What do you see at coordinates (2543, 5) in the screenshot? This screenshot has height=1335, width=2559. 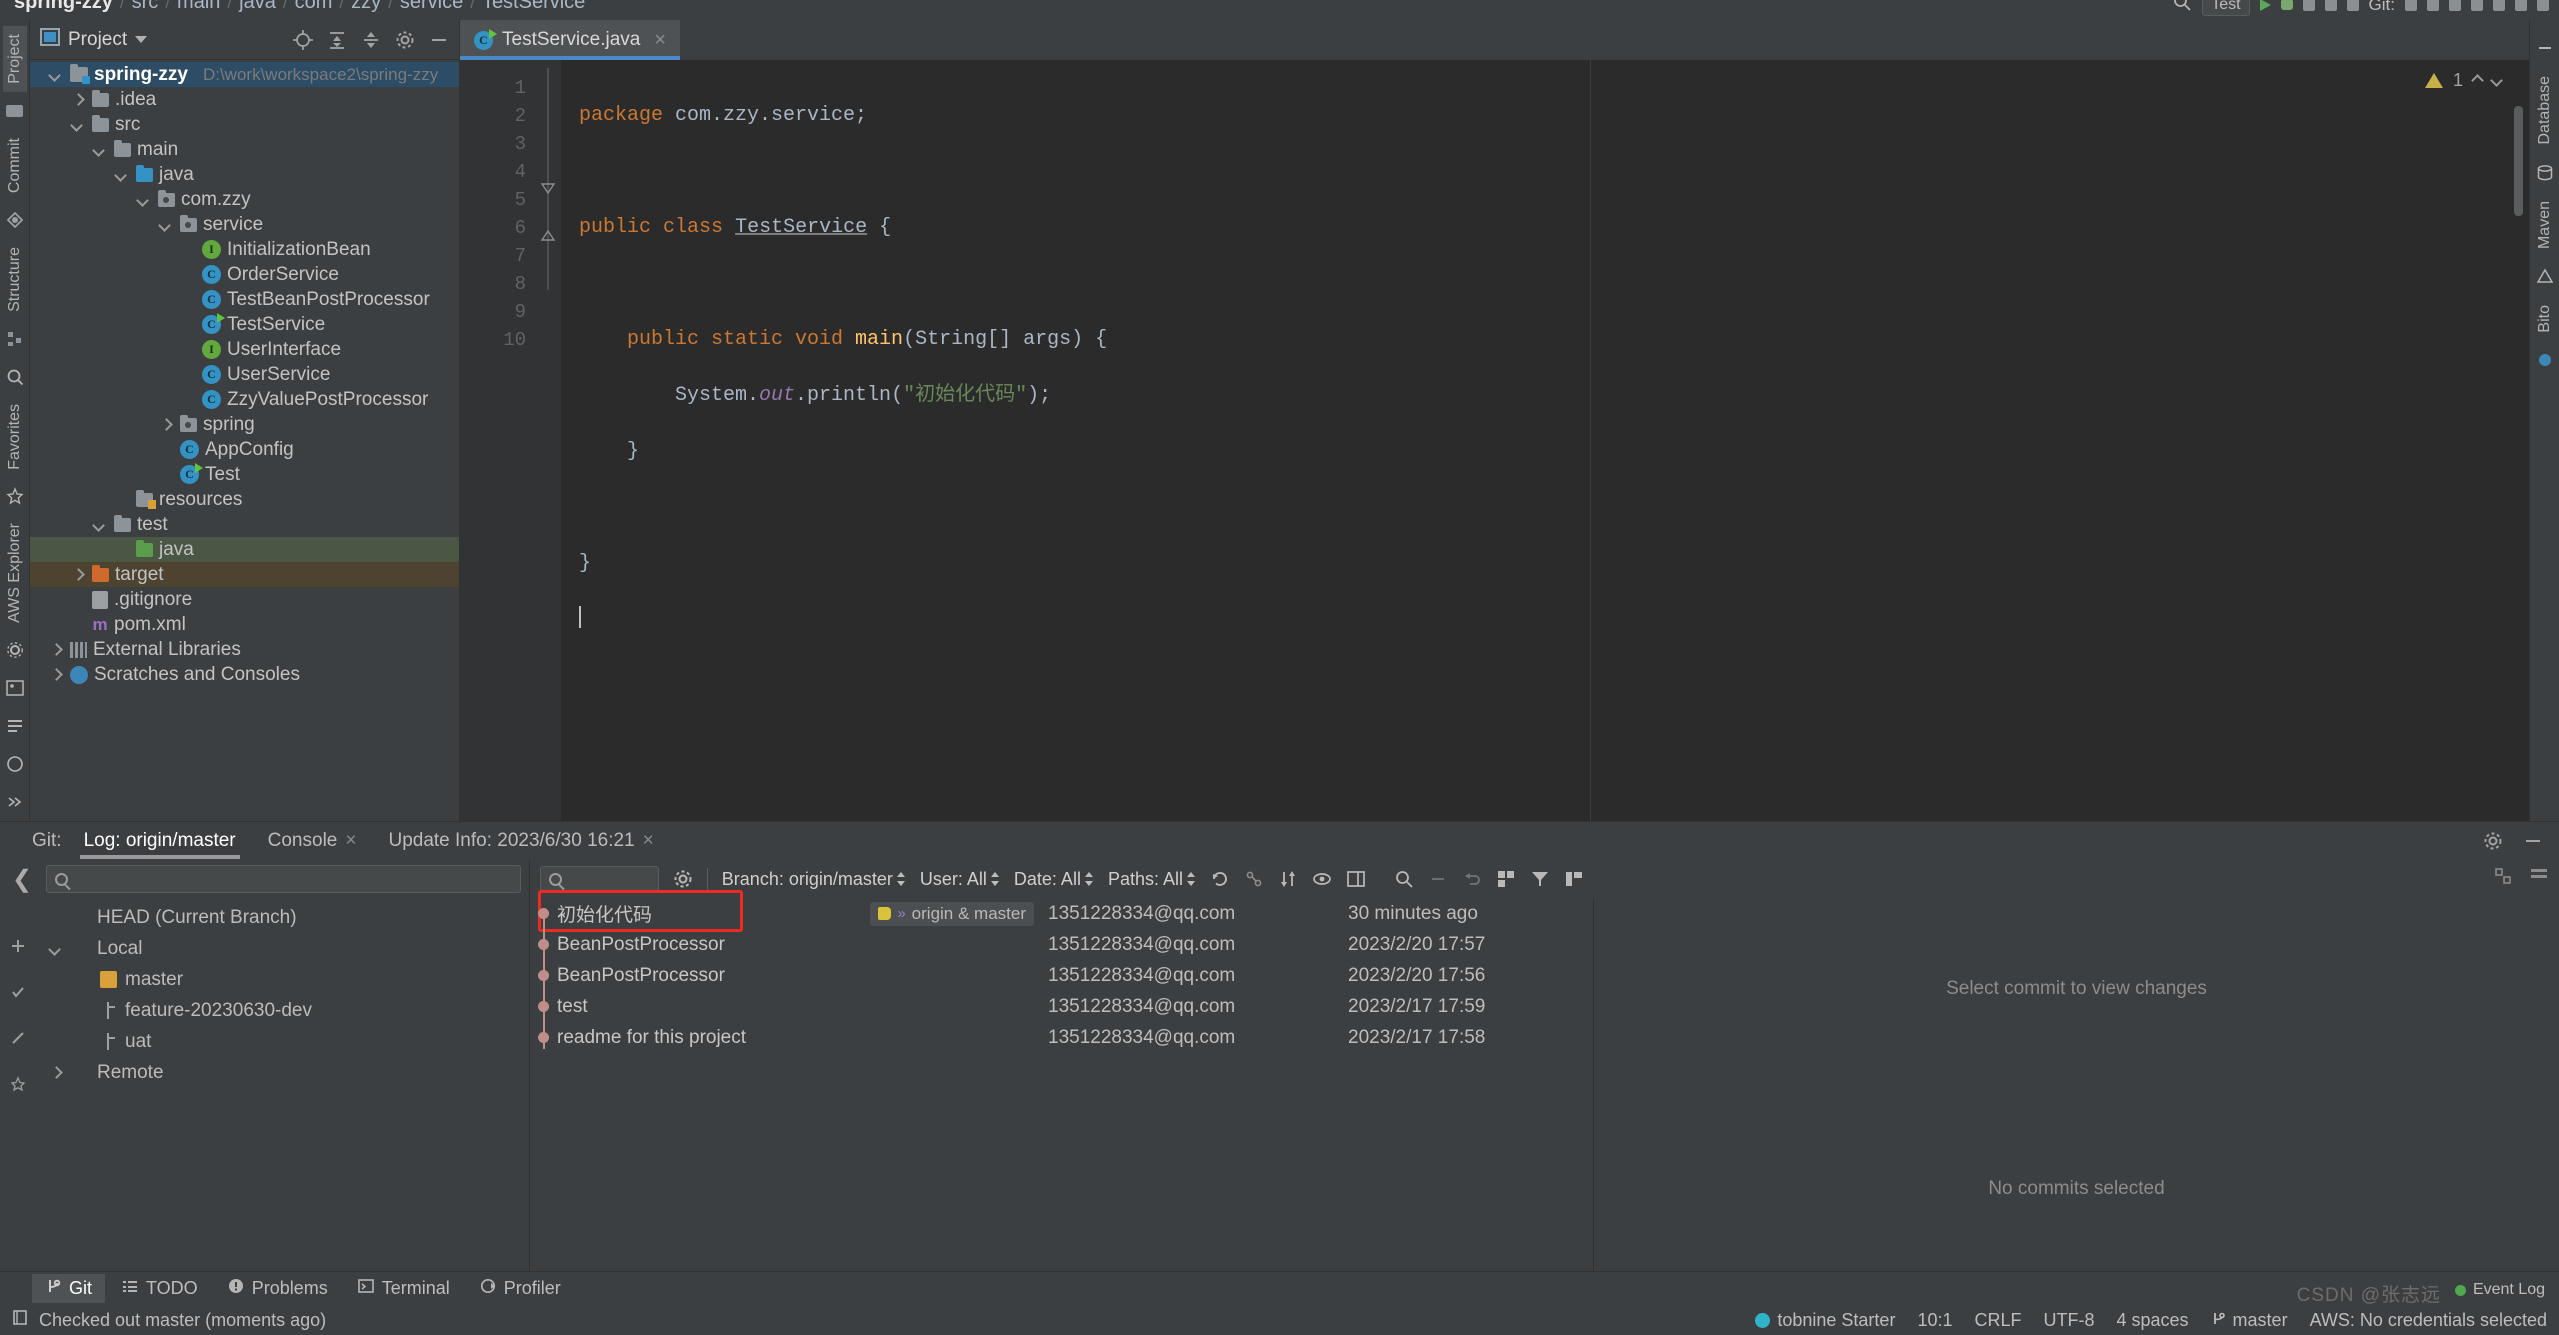 I see `settings-icon` at bounding box center [2543, 5].